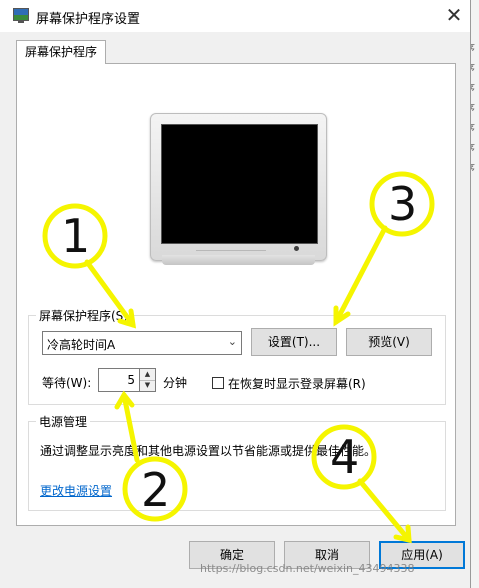 The image size is (479, 588). I want to click on change-power-settings-link: 更改电源设置, so click(76, 490).